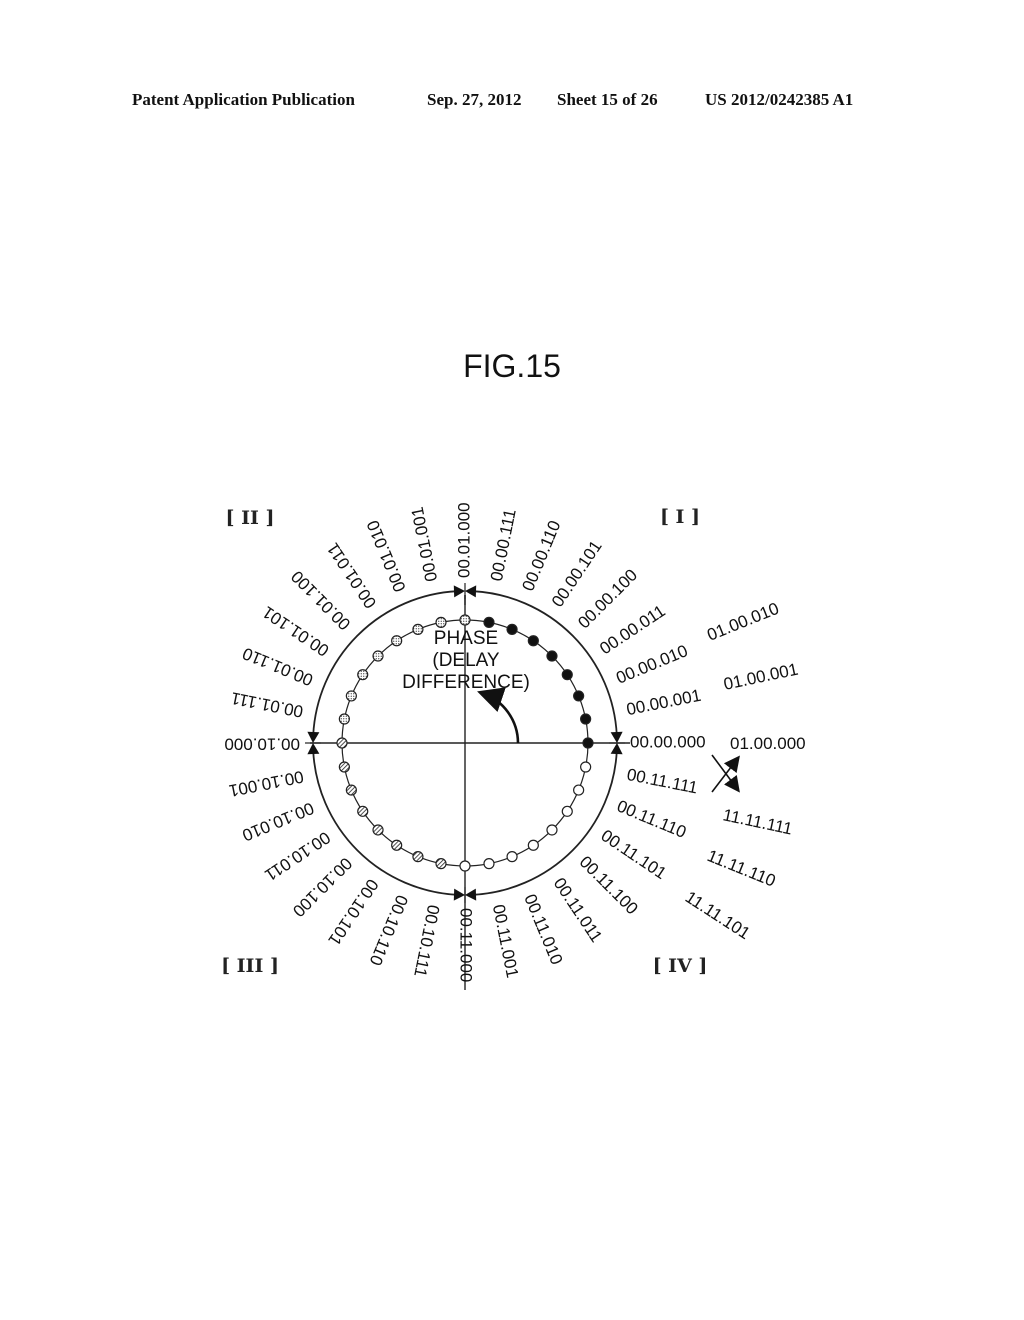  Describe the element at coordinates (466, 945) in the screenshot. I see `ring-label: 00.11.000` at that location.